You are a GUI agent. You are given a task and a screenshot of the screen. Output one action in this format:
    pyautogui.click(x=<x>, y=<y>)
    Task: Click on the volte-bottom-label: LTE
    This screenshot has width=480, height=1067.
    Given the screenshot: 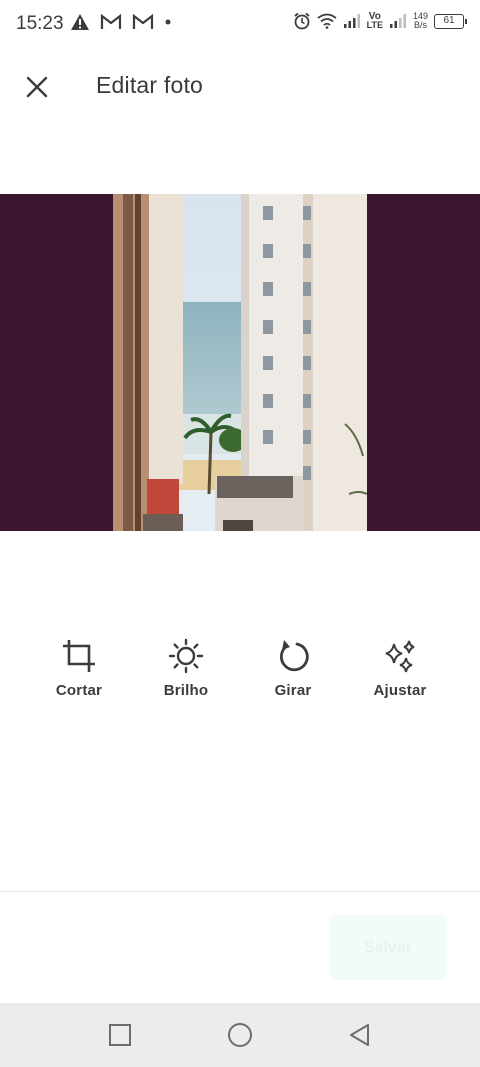 What is the action you would take?
    pyautogui.click(x=374, y=25)
    